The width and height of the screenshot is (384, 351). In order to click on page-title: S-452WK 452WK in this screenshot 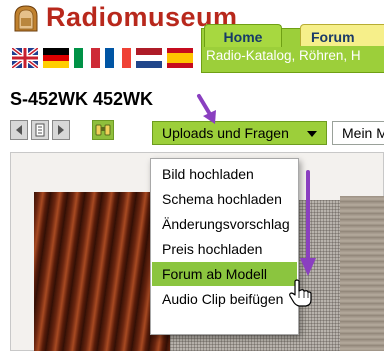, I will do `click(82, 99)`.